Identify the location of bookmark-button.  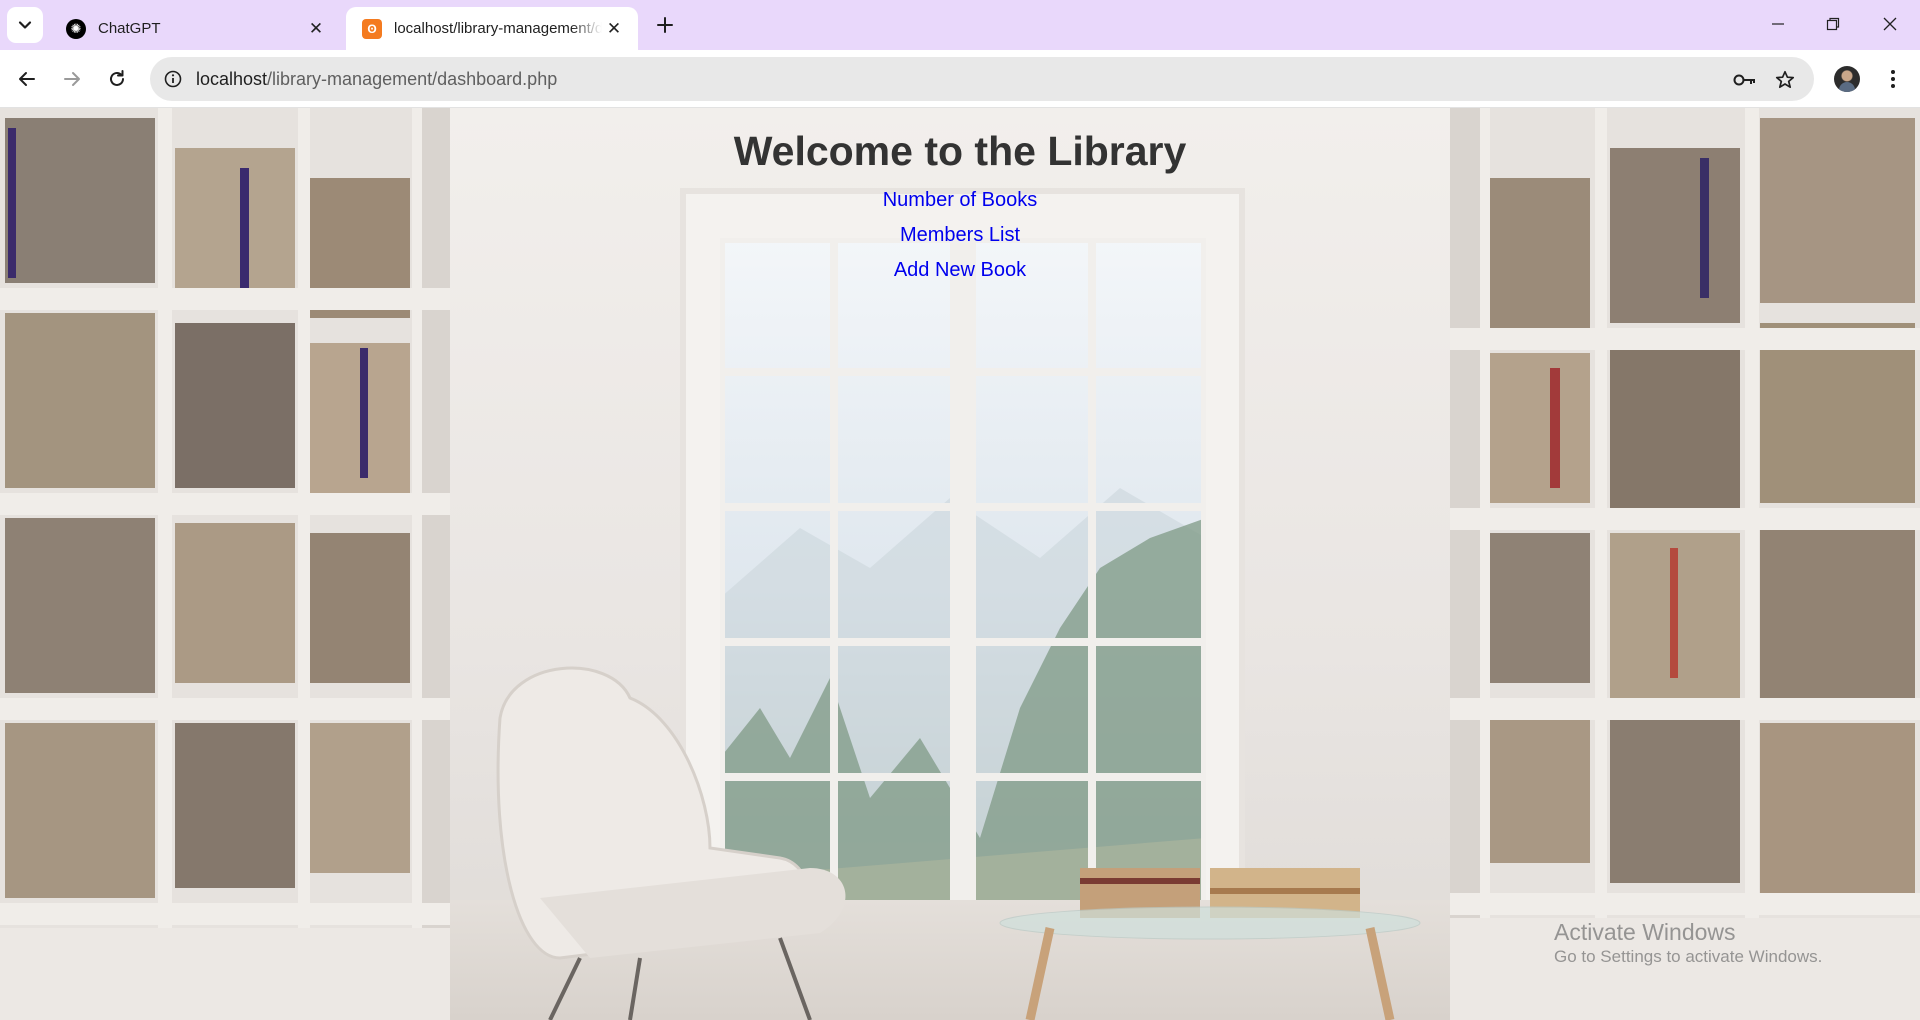
(1785, 80).